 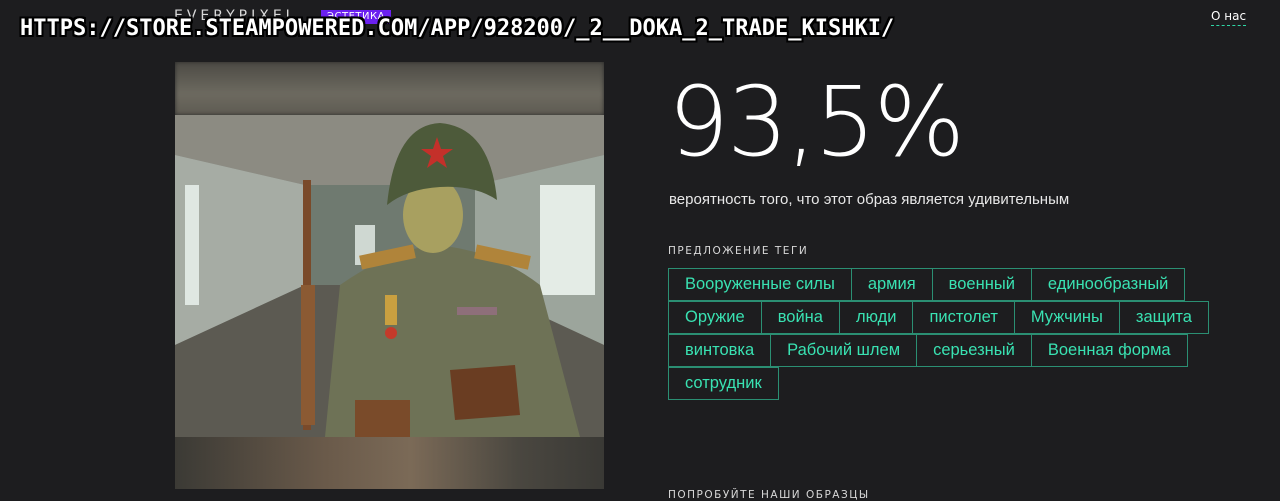 I want to click on tag-row: сотрудник, so click(x=958, y=383).